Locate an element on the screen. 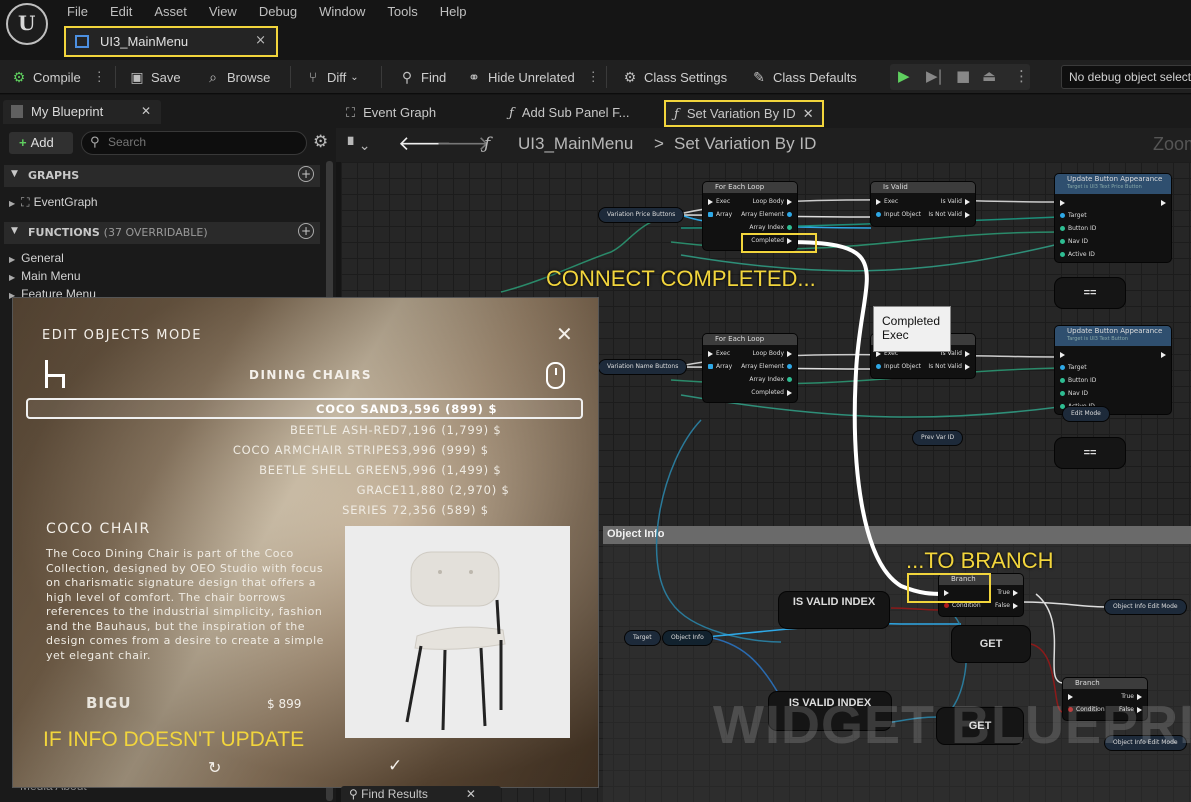  product-photo is located at coordinates (457, 632).